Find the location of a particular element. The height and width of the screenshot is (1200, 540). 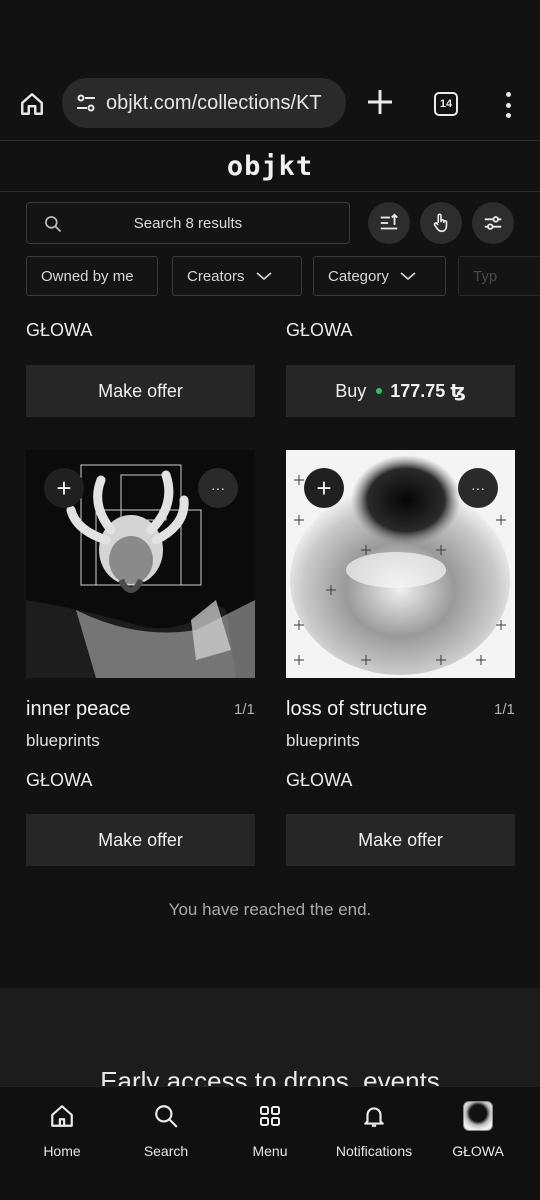

end-of-list-message: You have reached the end. is located at coordinates (270, 909).